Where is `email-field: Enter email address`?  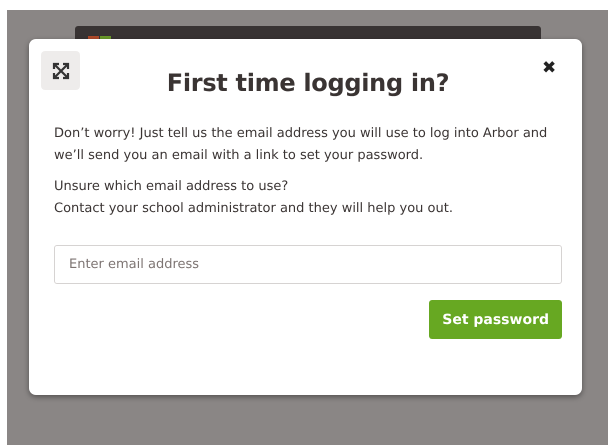
email-field: Enter email address is located at coordinates (308, 264).